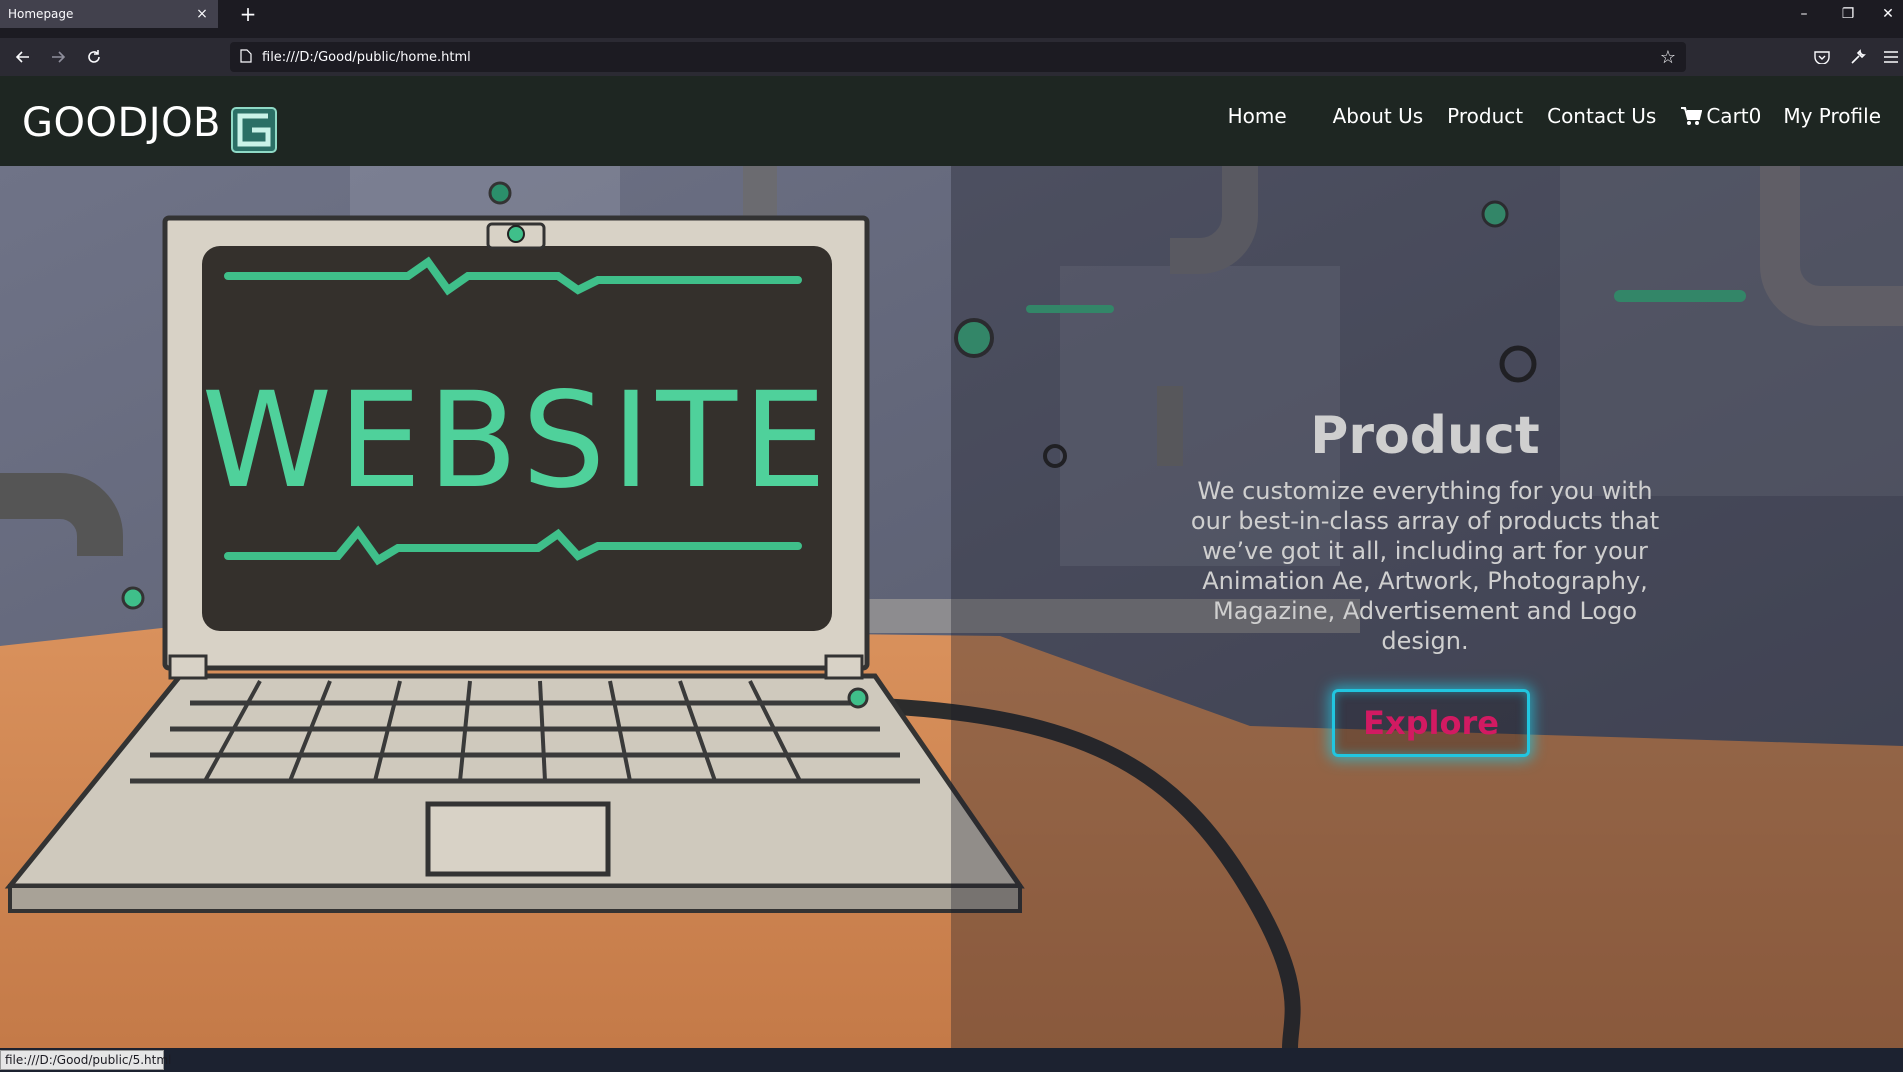  I want to click on cart-label: Cart0, so click(1734, 116).